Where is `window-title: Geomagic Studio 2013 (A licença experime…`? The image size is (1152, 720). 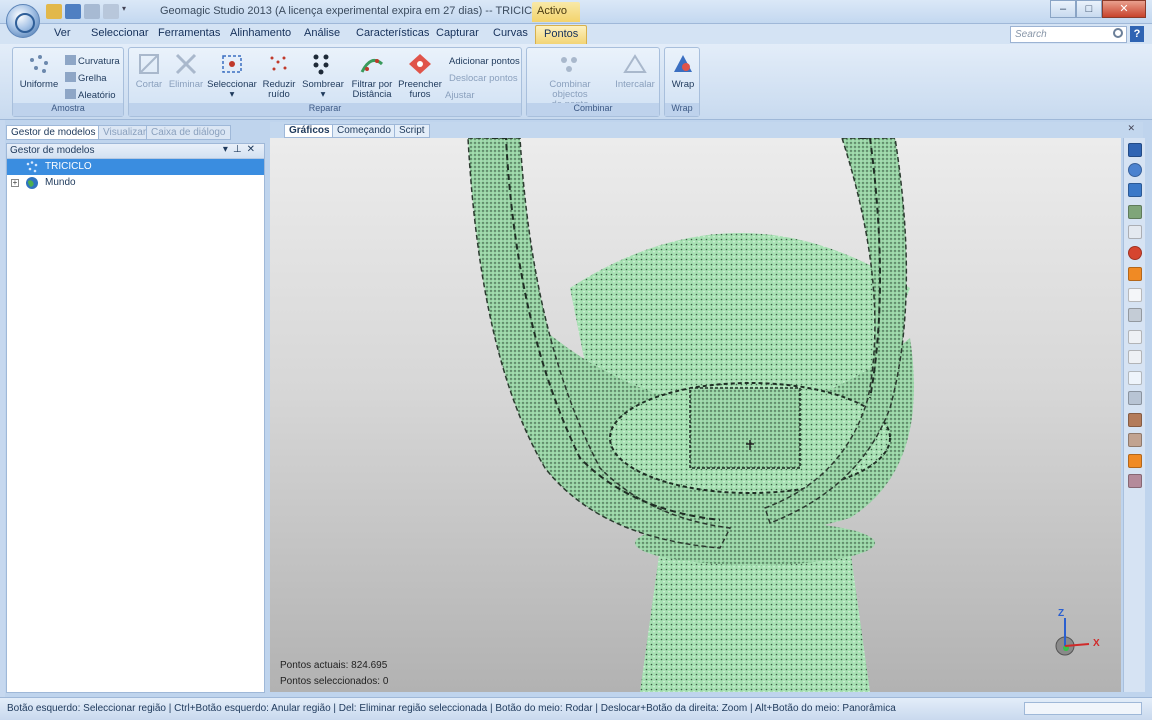
window-title: Geomagic Studio 2013 (A licença experime… is located at coordinates (363, 11).